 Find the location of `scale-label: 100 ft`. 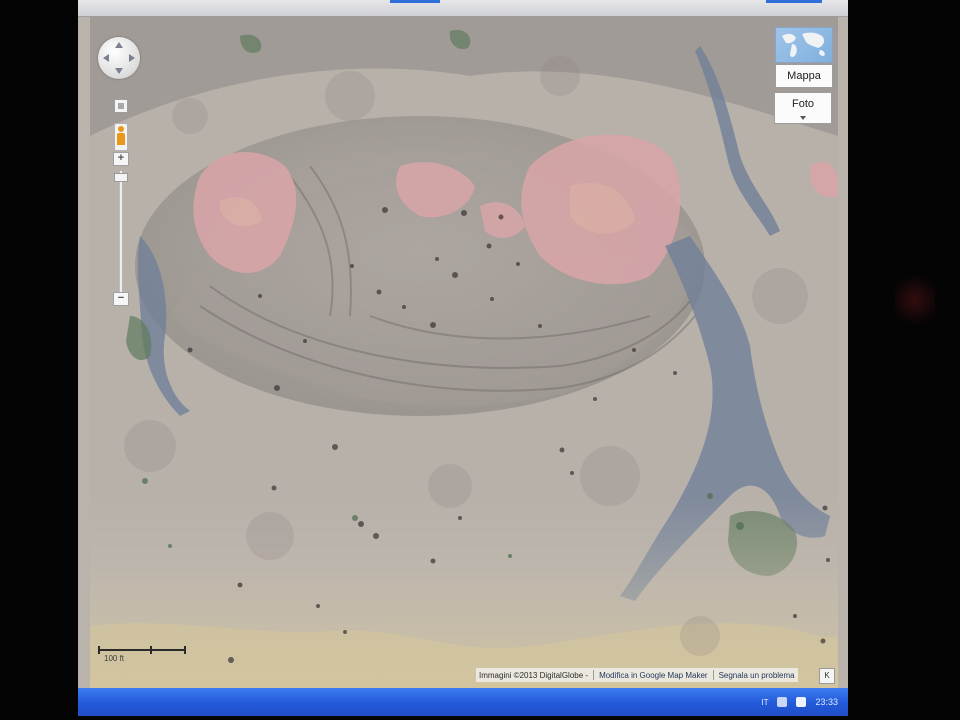

scale-label: 100 ft is located at coordinates (114, 658).